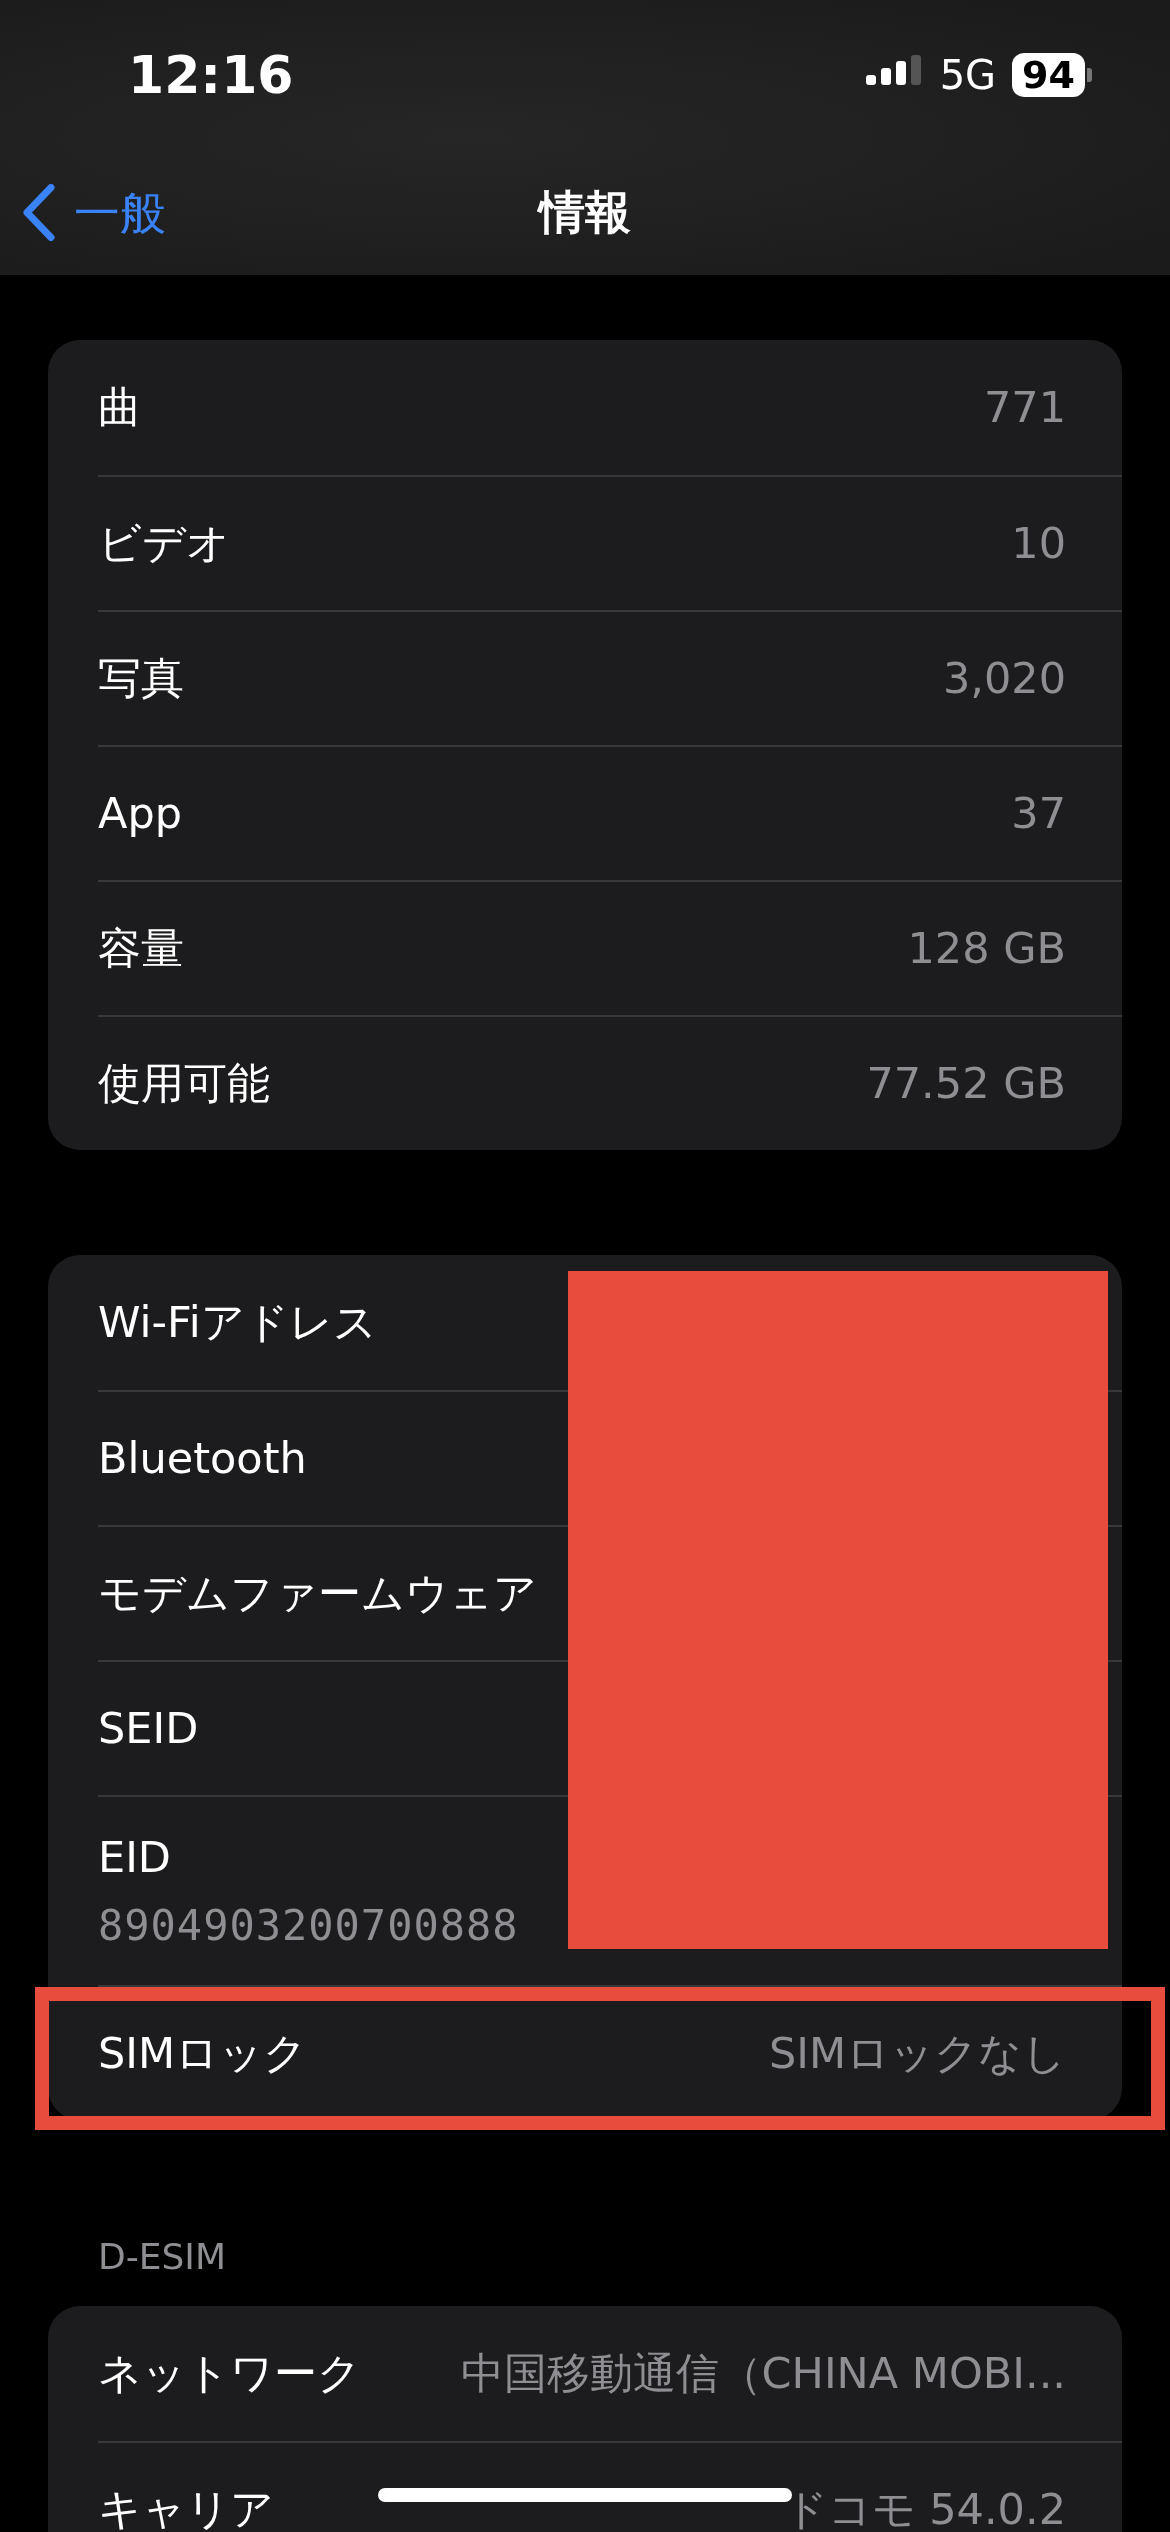 The height and width of the screenshot is (2532, 1170). What do you see at coordinates (317, 1594) in the screenshot?
I see `row-label: モデムファームウェア` at bounding box center [317, 1594].